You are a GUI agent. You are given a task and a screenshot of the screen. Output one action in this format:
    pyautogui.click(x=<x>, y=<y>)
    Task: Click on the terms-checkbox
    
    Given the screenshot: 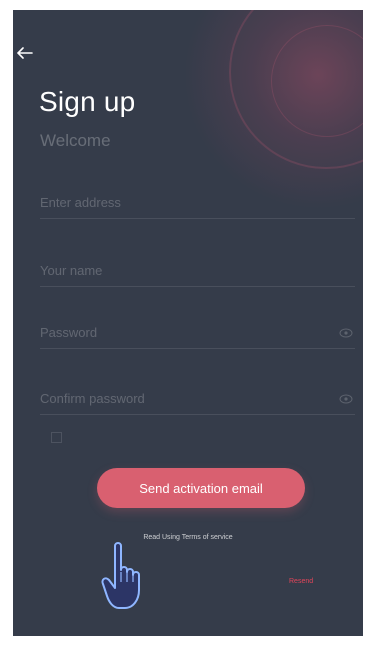 What is the action you would take?
    pyautogui.click(x=56, y=437)
    